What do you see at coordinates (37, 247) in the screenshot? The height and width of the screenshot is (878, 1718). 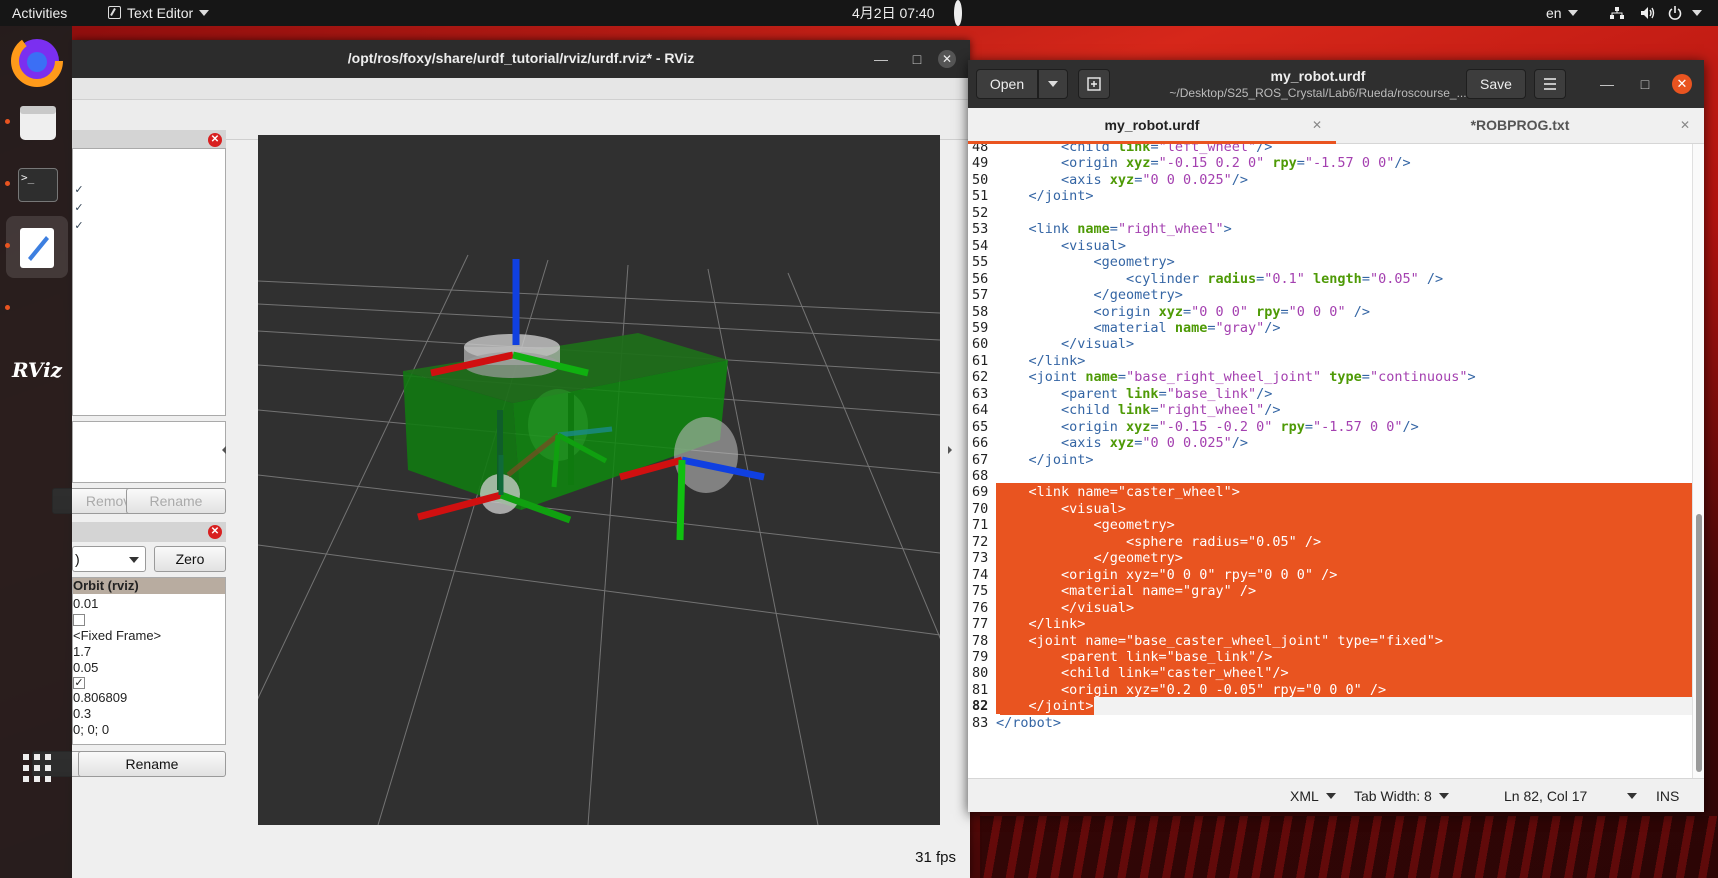 I see `text-editor-launcher` at bounding box center [37, 247].